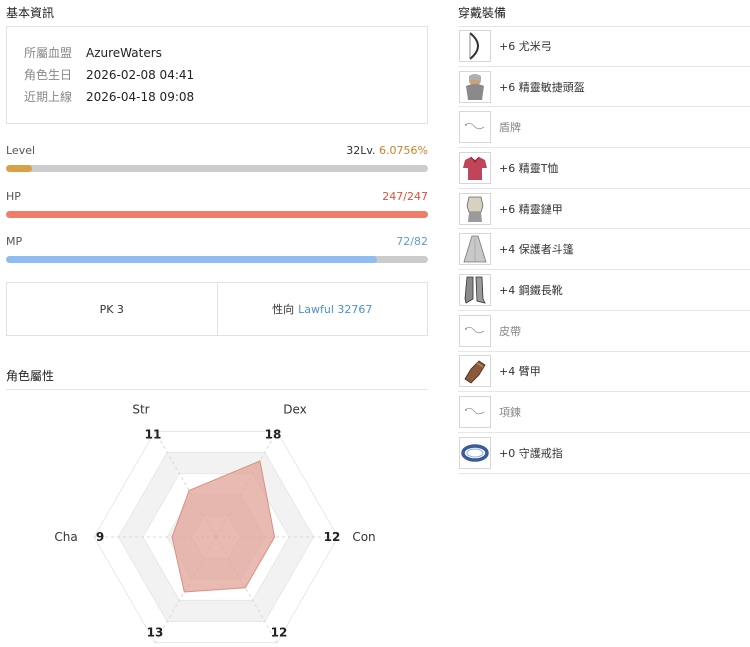 The height and width of the screenshot is (647, 750). What do you see at coordinates (604, 87) in the screenshot?
I see `equip-slot-helmet: +6 精靈敏捷頭盔` at bounding box center [604, 87].